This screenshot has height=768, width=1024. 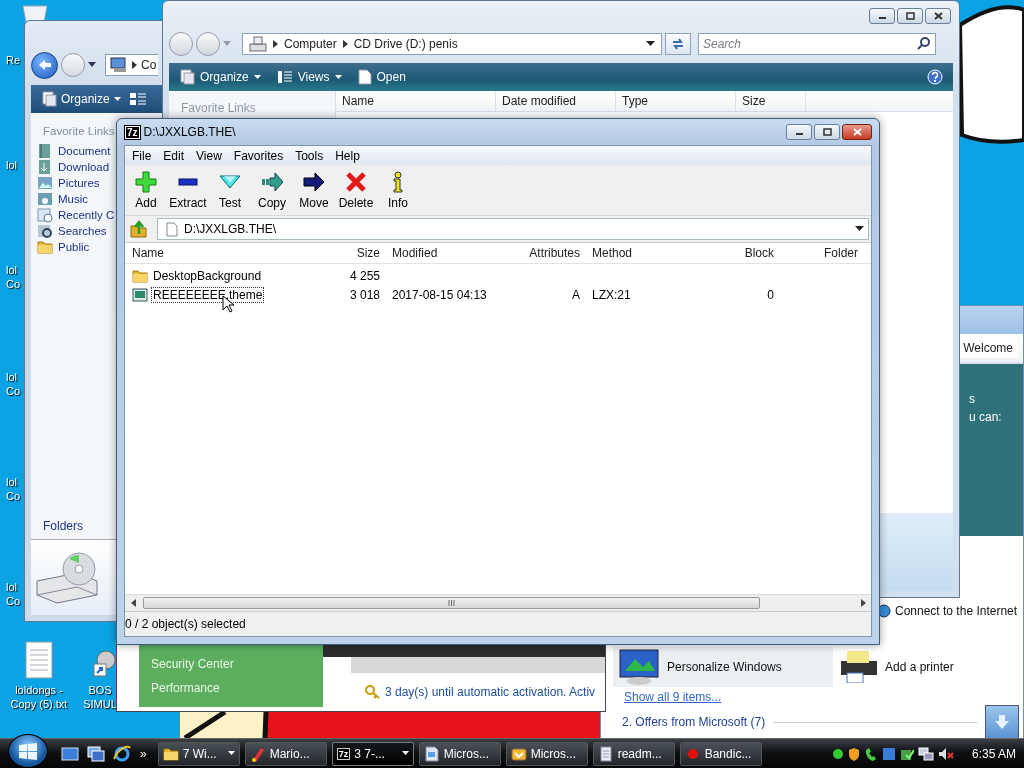 I want to click on column-header: Method, so click(x=645, y=253).